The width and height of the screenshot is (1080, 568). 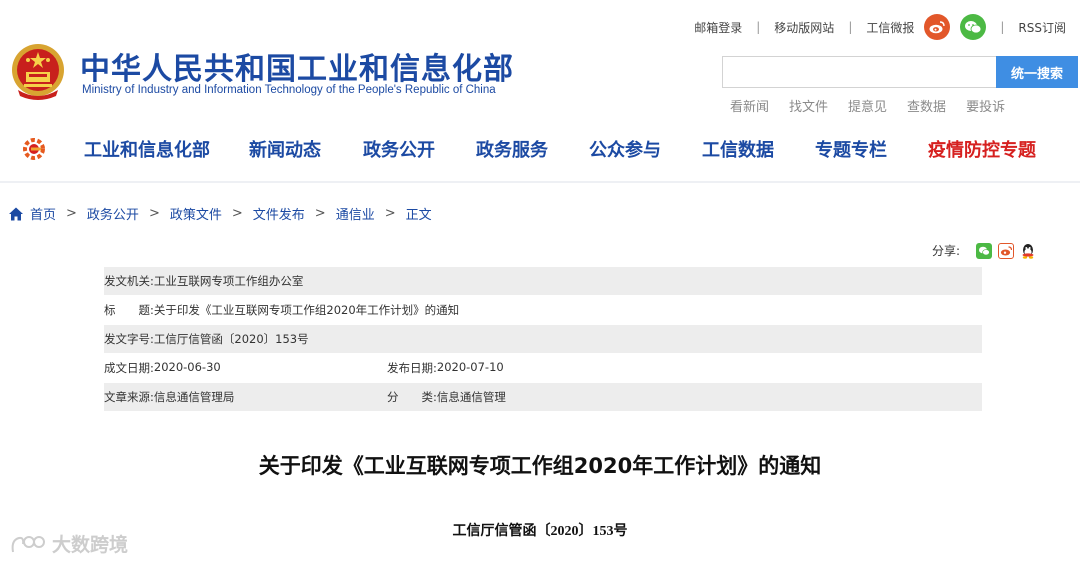 What do you see at coordinates (946, 251) in the screenshot?
I see `share-label: 分享:` at bounding box center [946, 251].